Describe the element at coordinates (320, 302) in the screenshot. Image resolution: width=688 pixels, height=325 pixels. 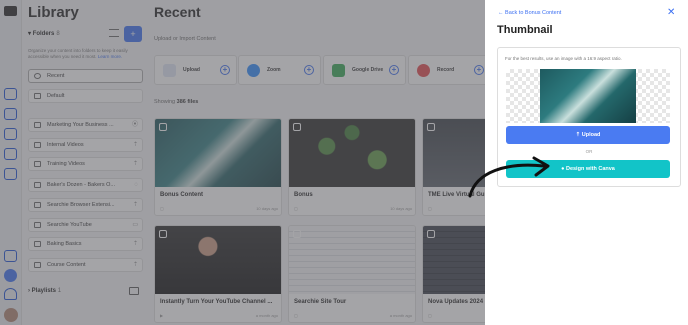
I see `video-title: Searchie Site Tour` at that location.